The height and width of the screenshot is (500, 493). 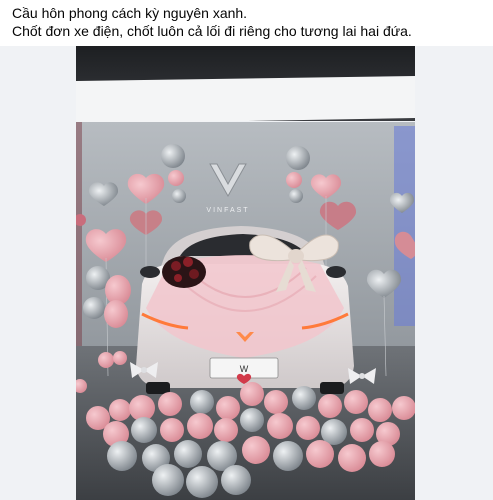 I want to click on brand-sign: VINFAST, so click(x=227, y=210).